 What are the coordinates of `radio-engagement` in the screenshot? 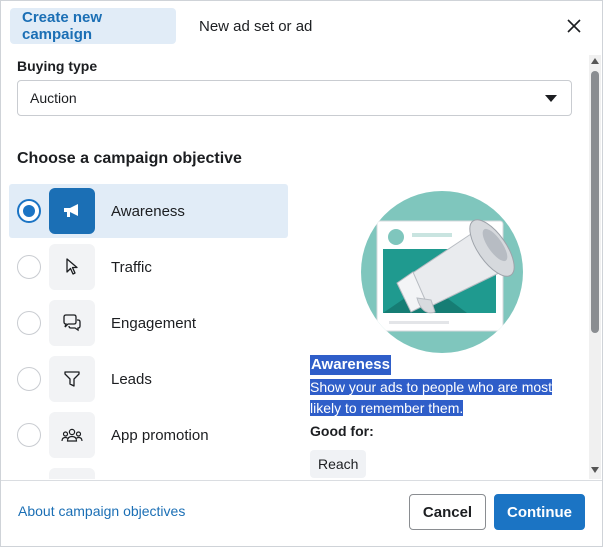 It's located at (29, 323).